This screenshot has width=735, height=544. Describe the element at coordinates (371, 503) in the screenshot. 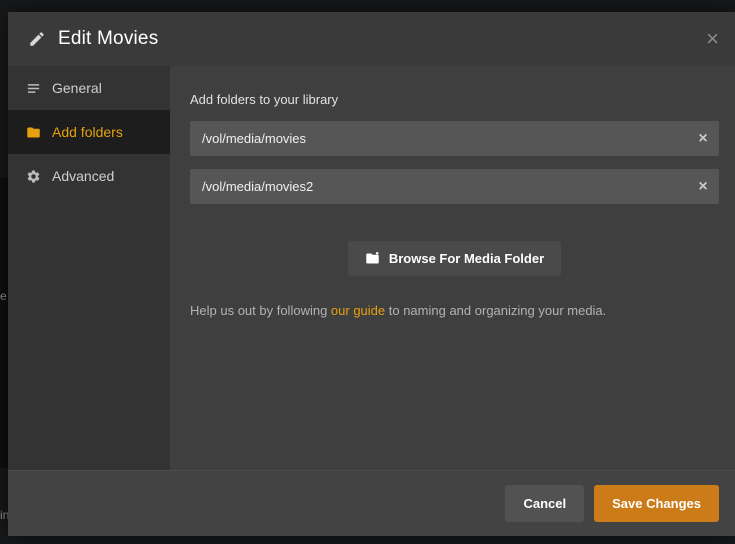

I see `modal-footer: Cancel Save Changes` at that location.